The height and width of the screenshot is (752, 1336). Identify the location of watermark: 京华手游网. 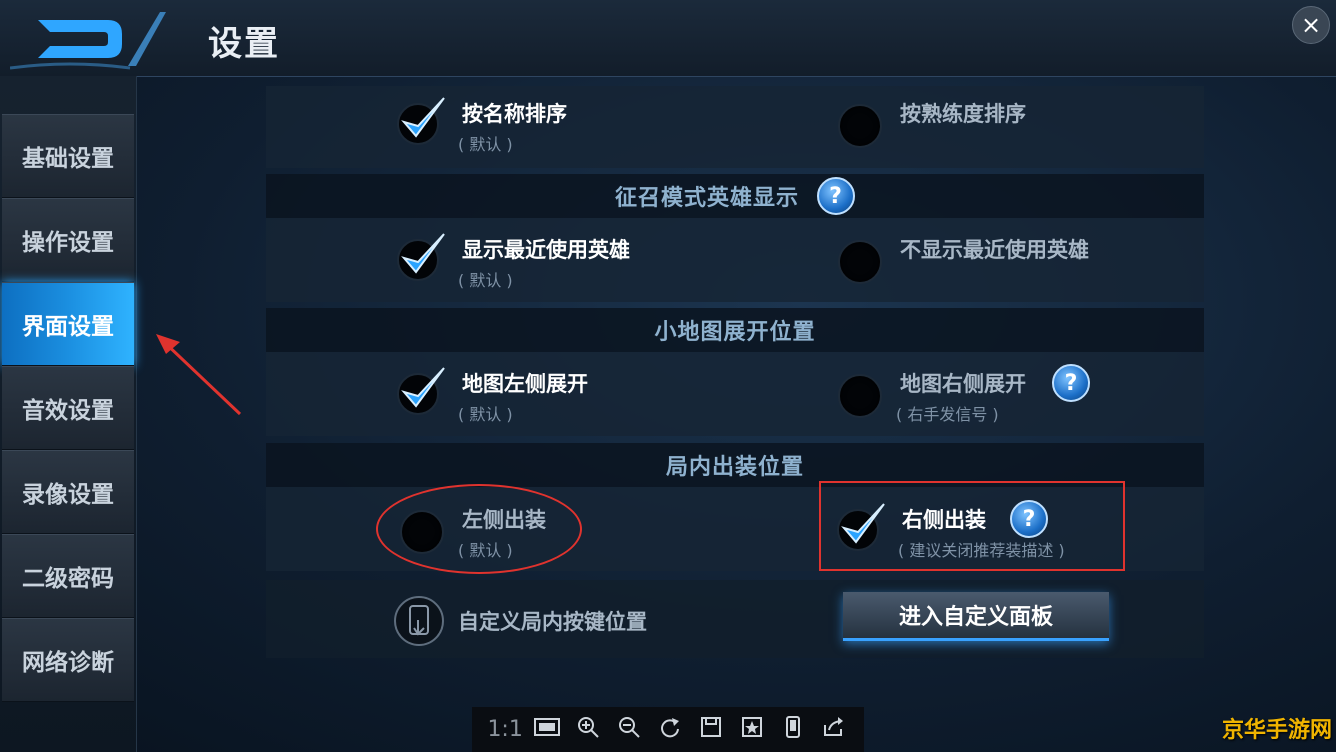
(1277, 730).